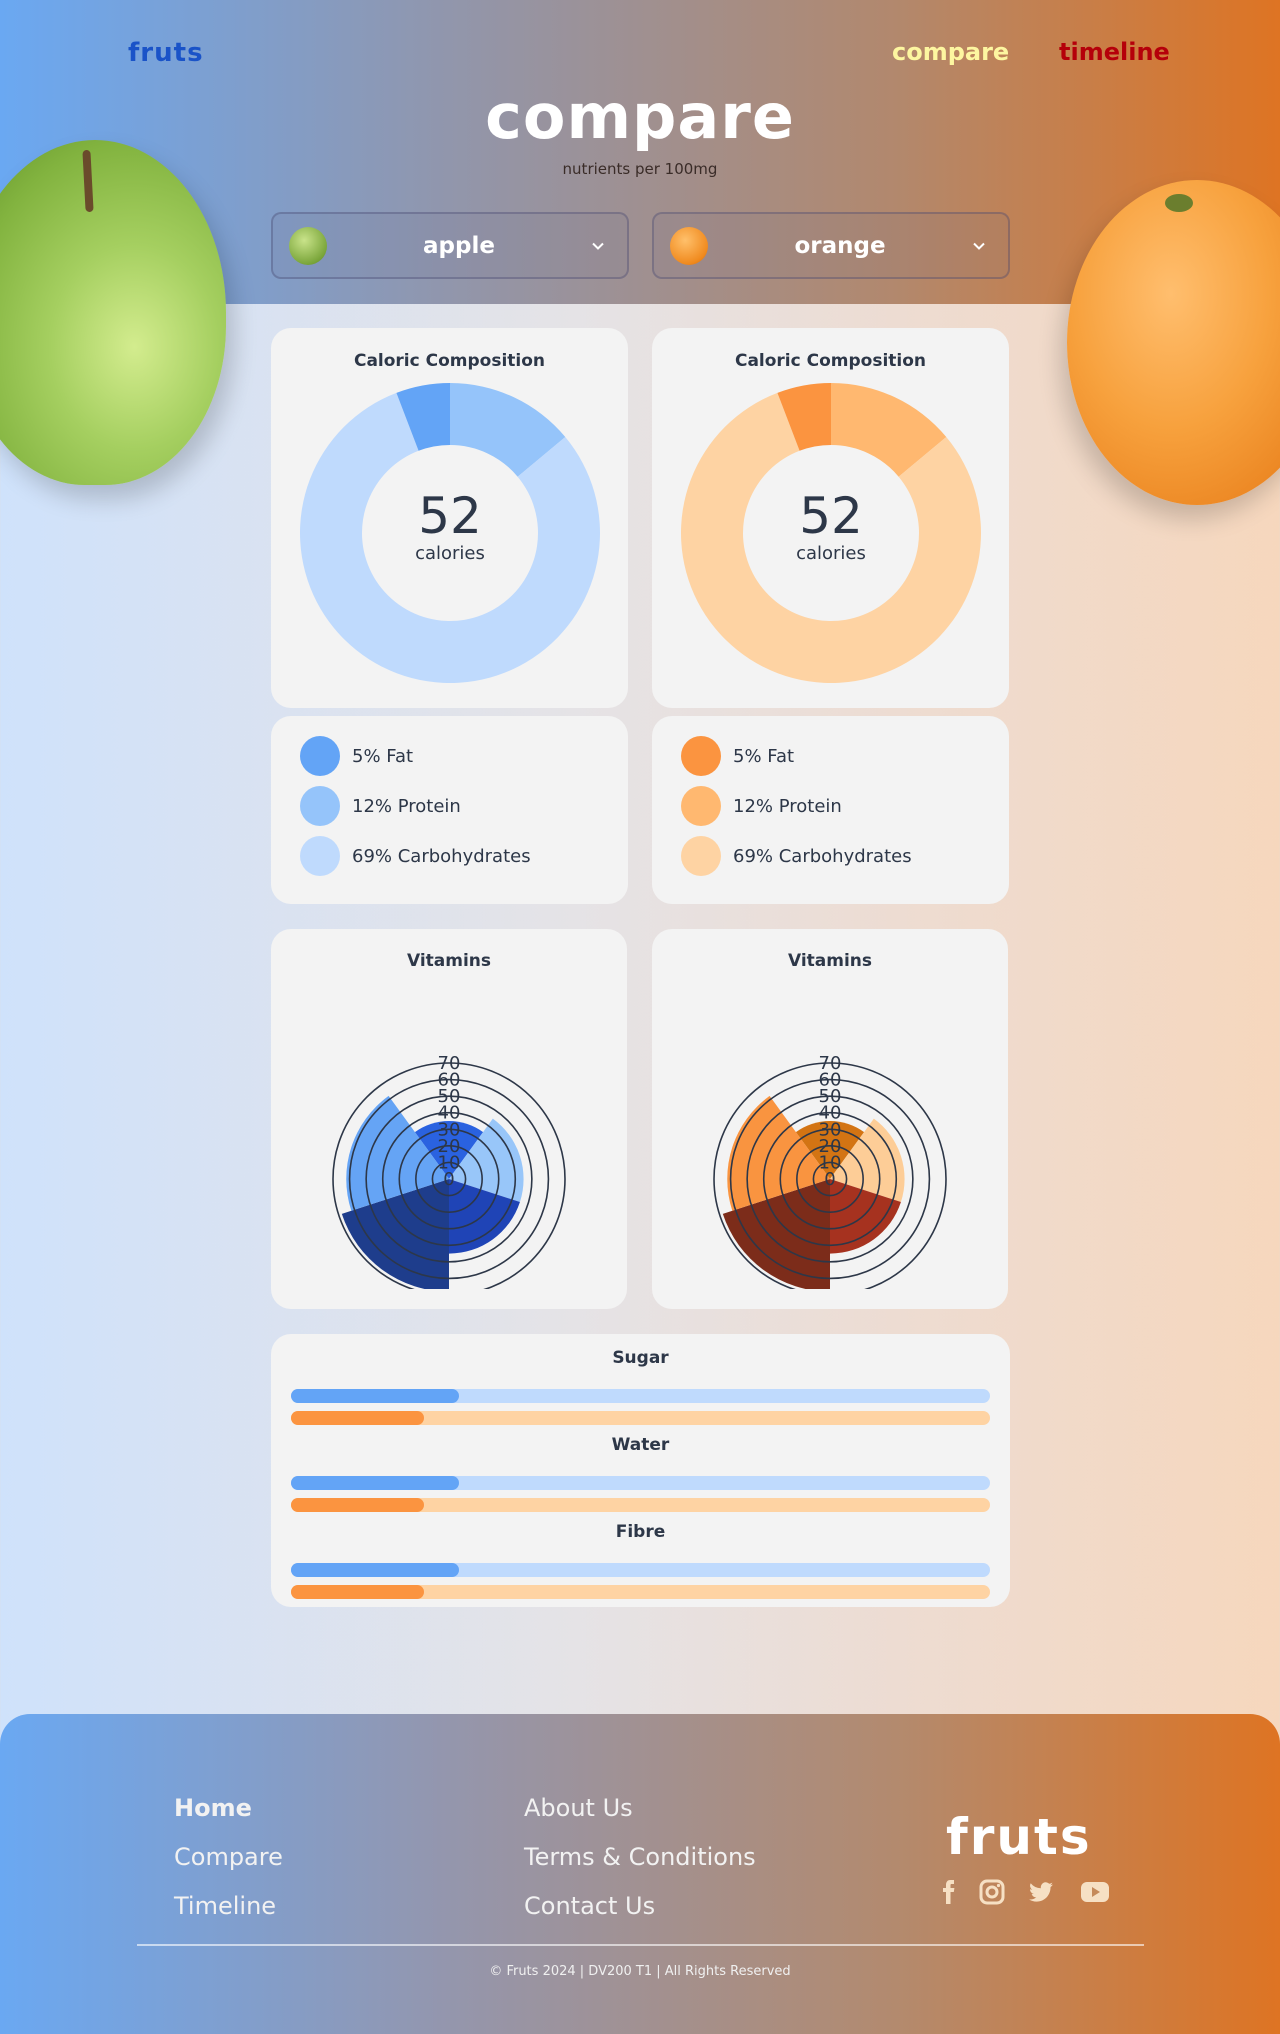  Describe the element at coordinates (840, 245) in the screenshot. I see `fruit-select-label: orange` at that location.